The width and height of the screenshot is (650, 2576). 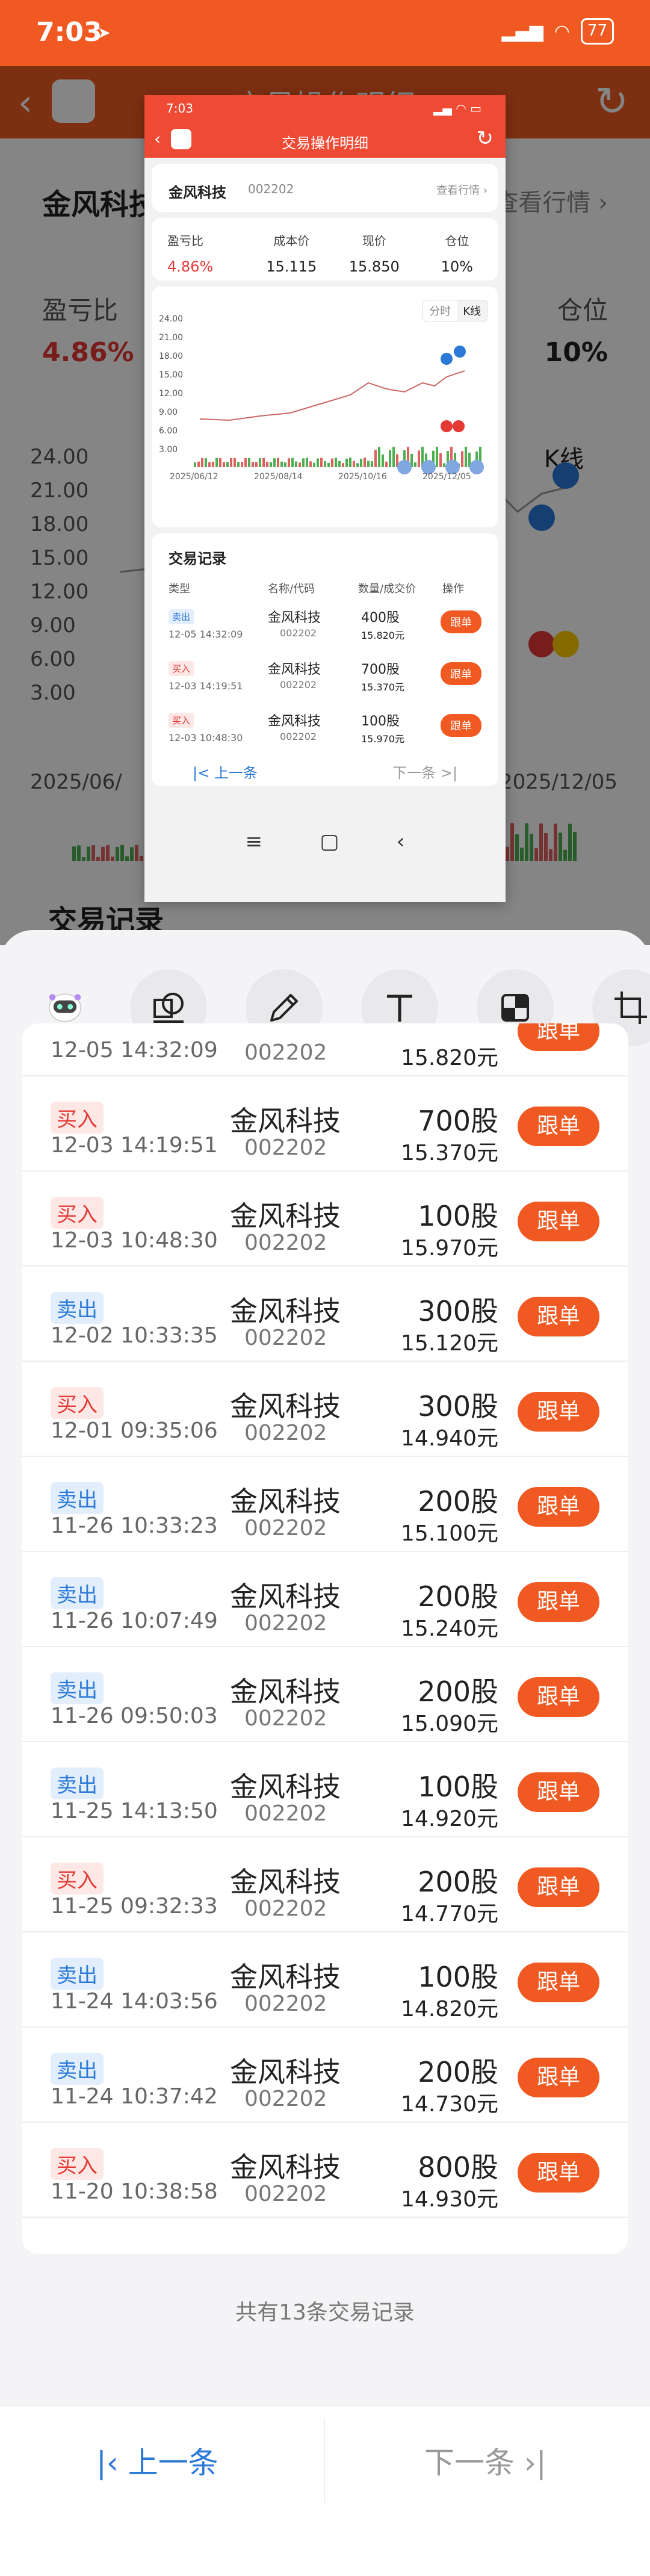 What do you see at coordinates (450, 1819) in the screenshot?
I see `record-price: 14.920元` at bounding box center [450, 1819].